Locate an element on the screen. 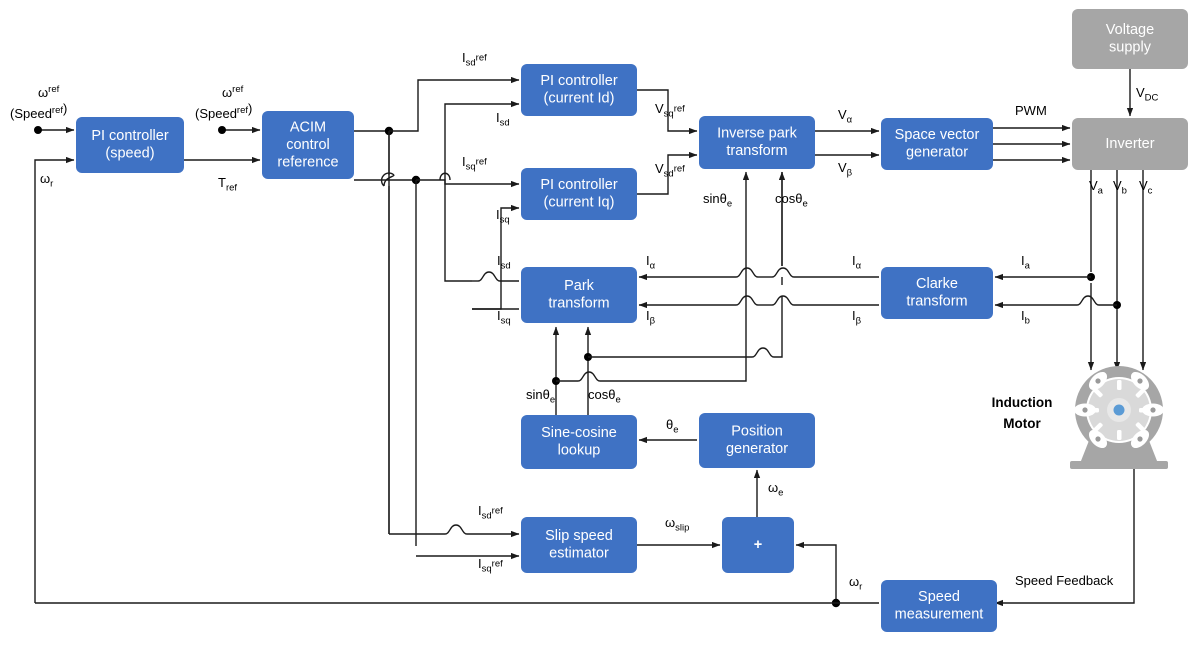 The height and width of the screenshot is (646, 1200). block-acim_ref: ACIM controlreference is located at coordinates (308, 145).